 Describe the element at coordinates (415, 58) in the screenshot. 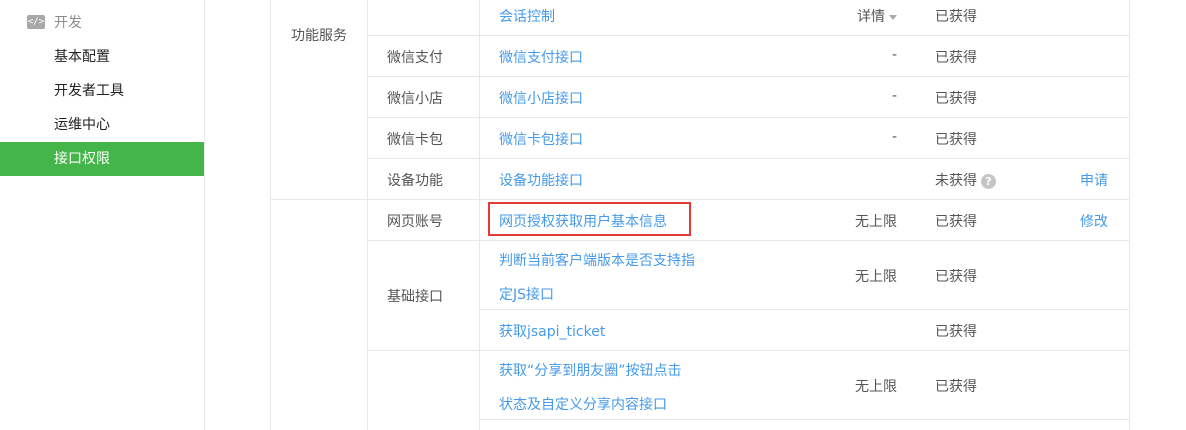

I see `sub-category-label: 微信支付` at that location.